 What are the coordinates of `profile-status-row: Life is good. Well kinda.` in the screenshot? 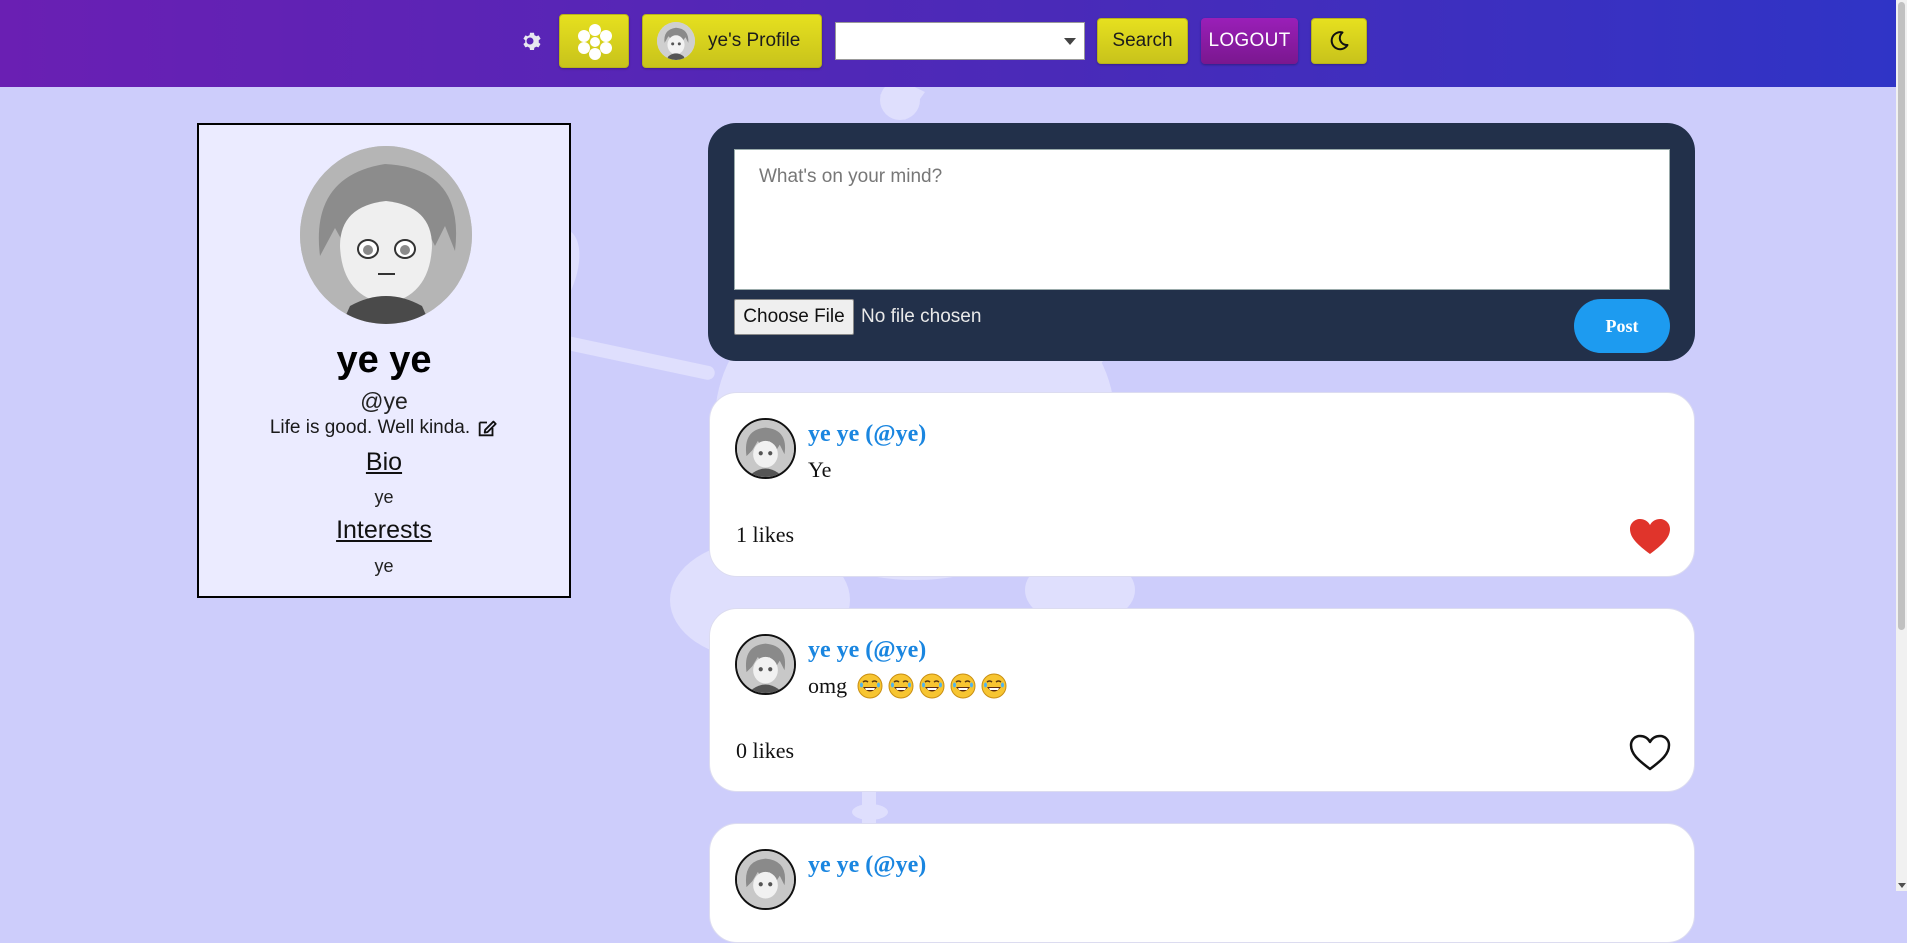 It's located at (384, 428).